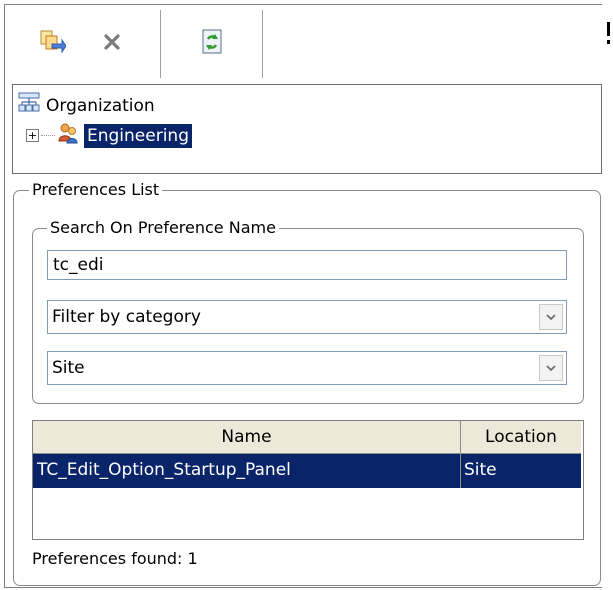  I want to click on preference-location-cell: Site, so click(480, 470).